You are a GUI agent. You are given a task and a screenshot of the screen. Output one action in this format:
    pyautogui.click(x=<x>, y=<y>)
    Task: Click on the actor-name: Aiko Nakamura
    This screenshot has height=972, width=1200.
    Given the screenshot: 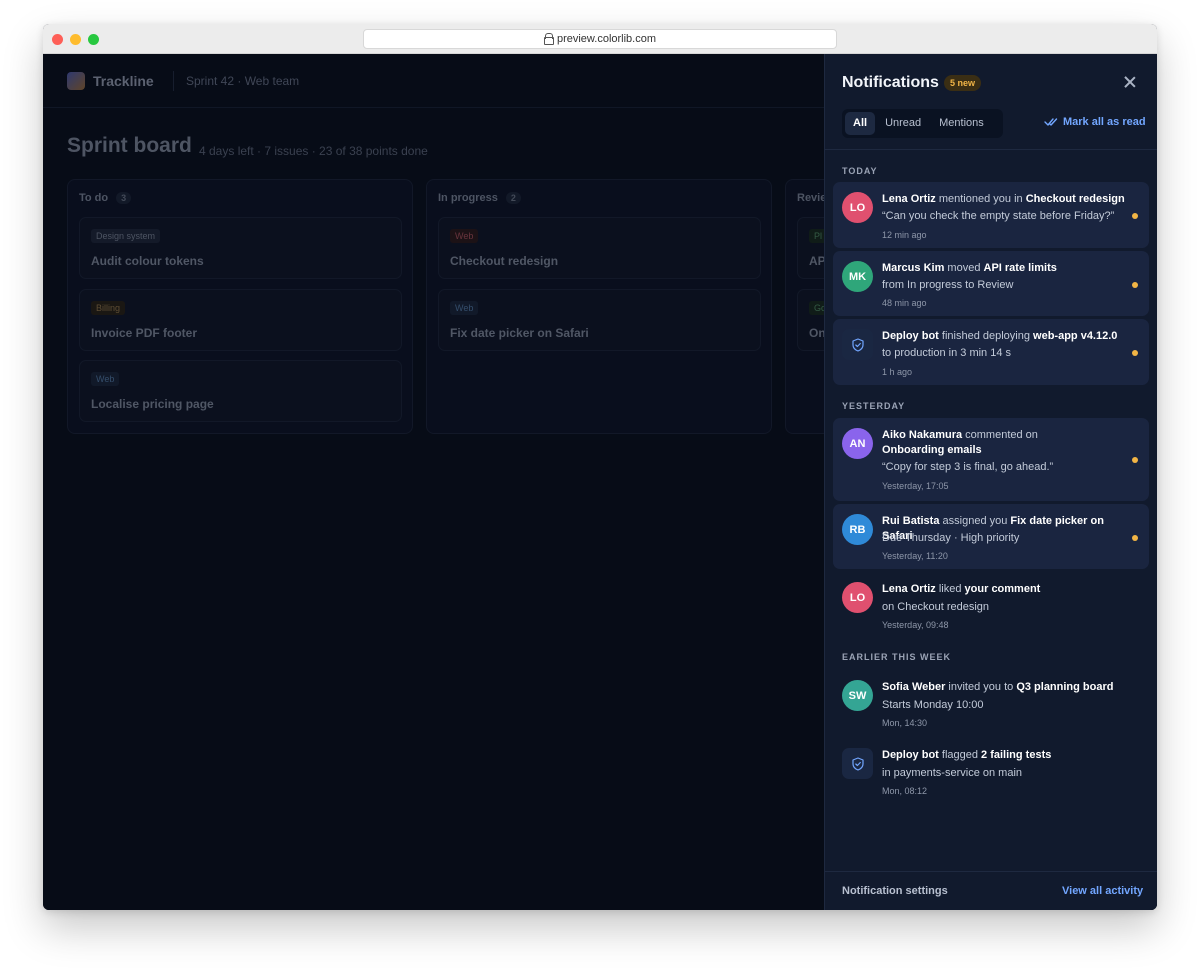 What is the action you would take?
    pyautogui.click(x=922, y=435)
    